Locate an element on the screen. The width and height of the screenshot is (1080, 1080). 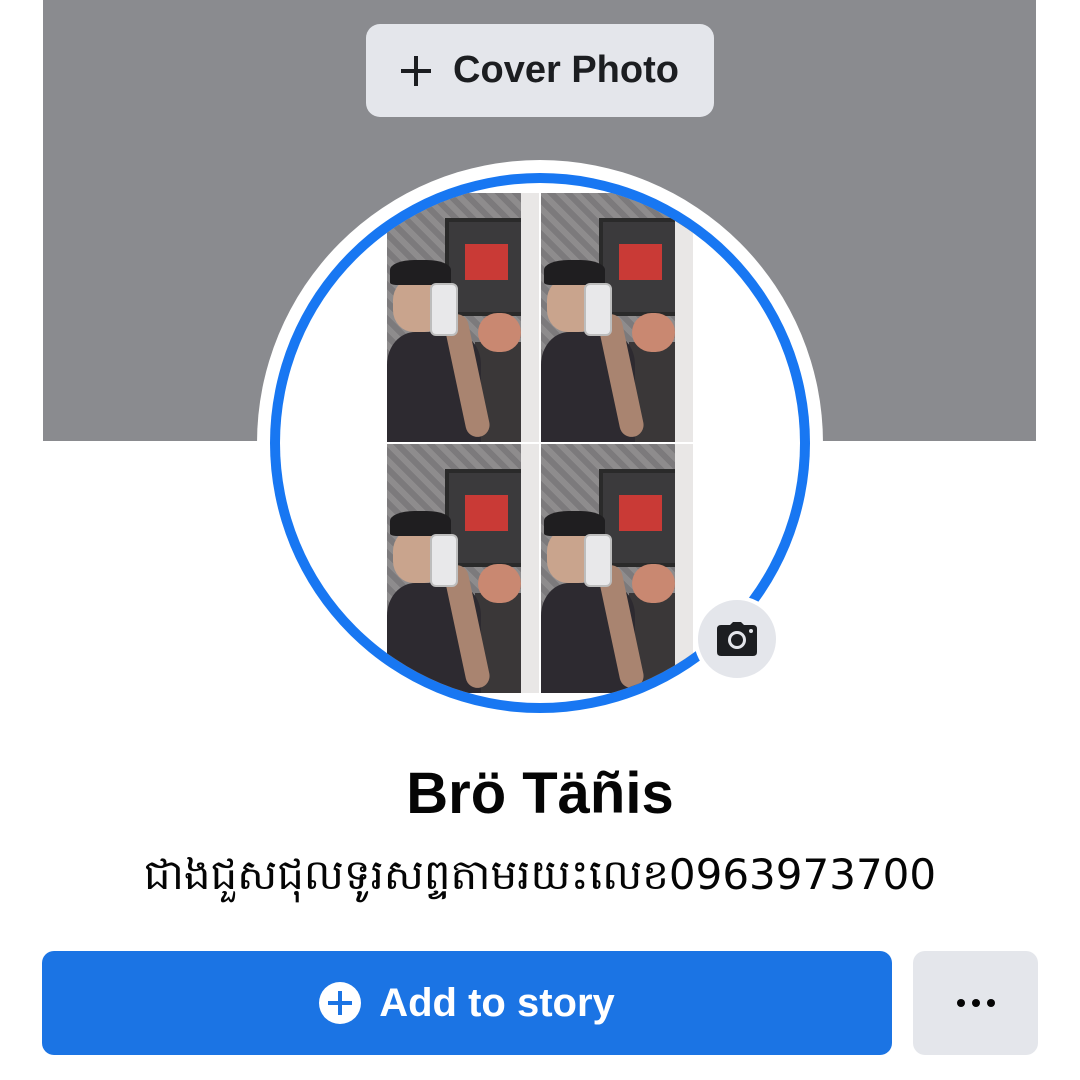
camera-icon is located at coordinates (737, 639).